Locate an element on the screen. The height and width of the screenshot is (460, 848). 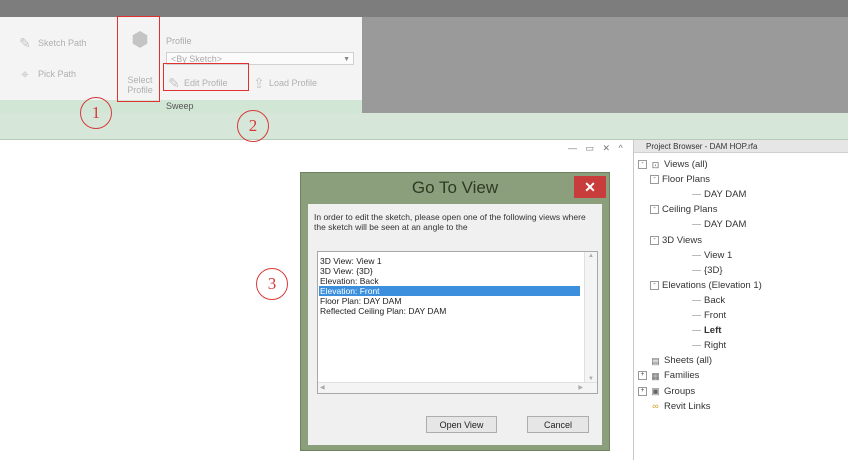
view-list-item: Reflected Ceiling Plan: DAY DAM is located at coordinates (449, 311).